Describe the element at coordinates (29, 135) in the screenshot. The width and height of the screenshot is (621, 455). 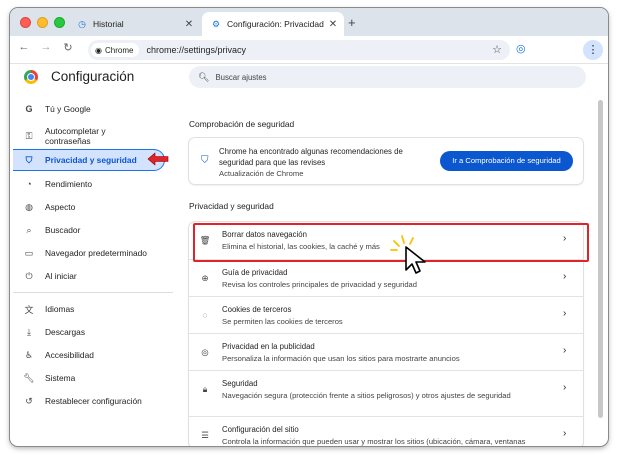
I see `key-icon: ⚿` at that location.